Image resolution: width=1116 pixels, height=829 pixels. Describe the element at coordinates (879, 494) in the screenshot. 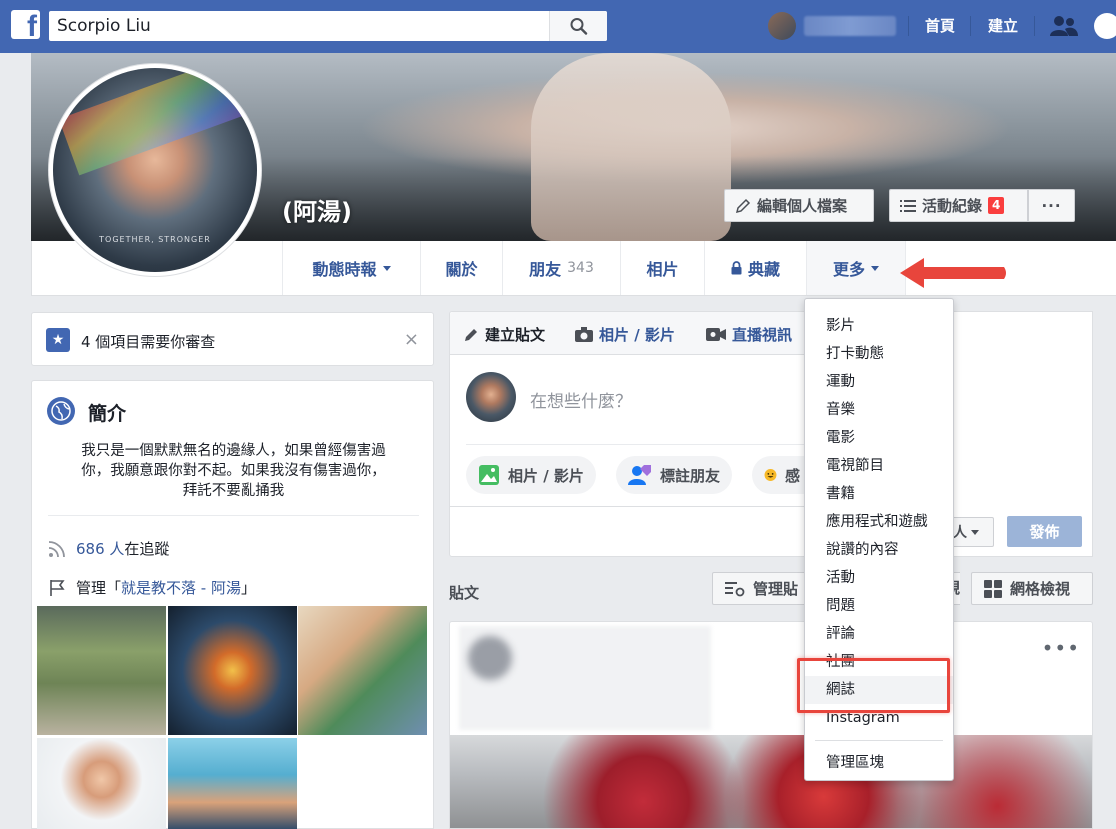

I see `menu-item: 書籍` at that location.